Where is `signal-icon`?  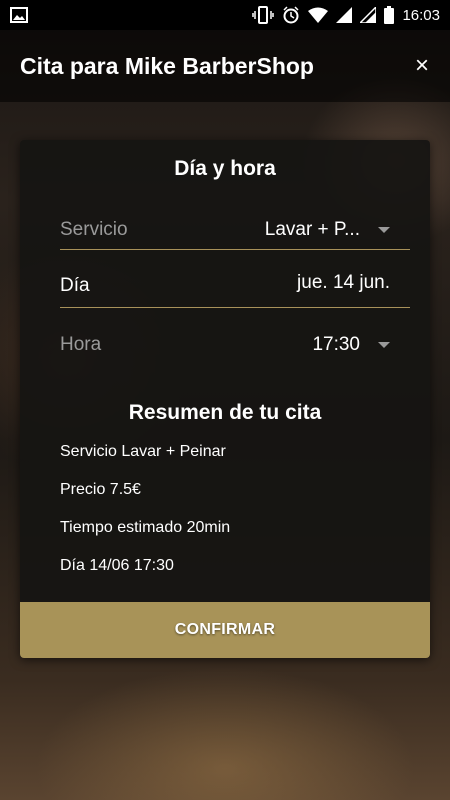 signal-icon is located at coordinates (344, 15).